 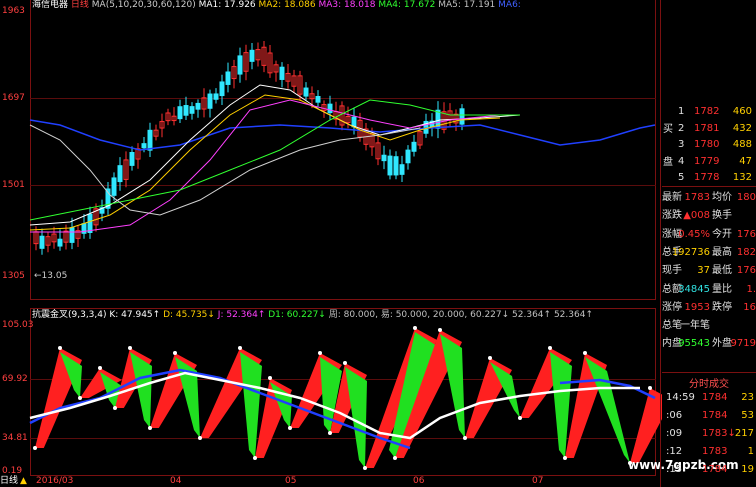 What do you see at coordinates (747, 397) in the screenshot?
I see `tick-volume: 23` at bounding box center [747, 397].